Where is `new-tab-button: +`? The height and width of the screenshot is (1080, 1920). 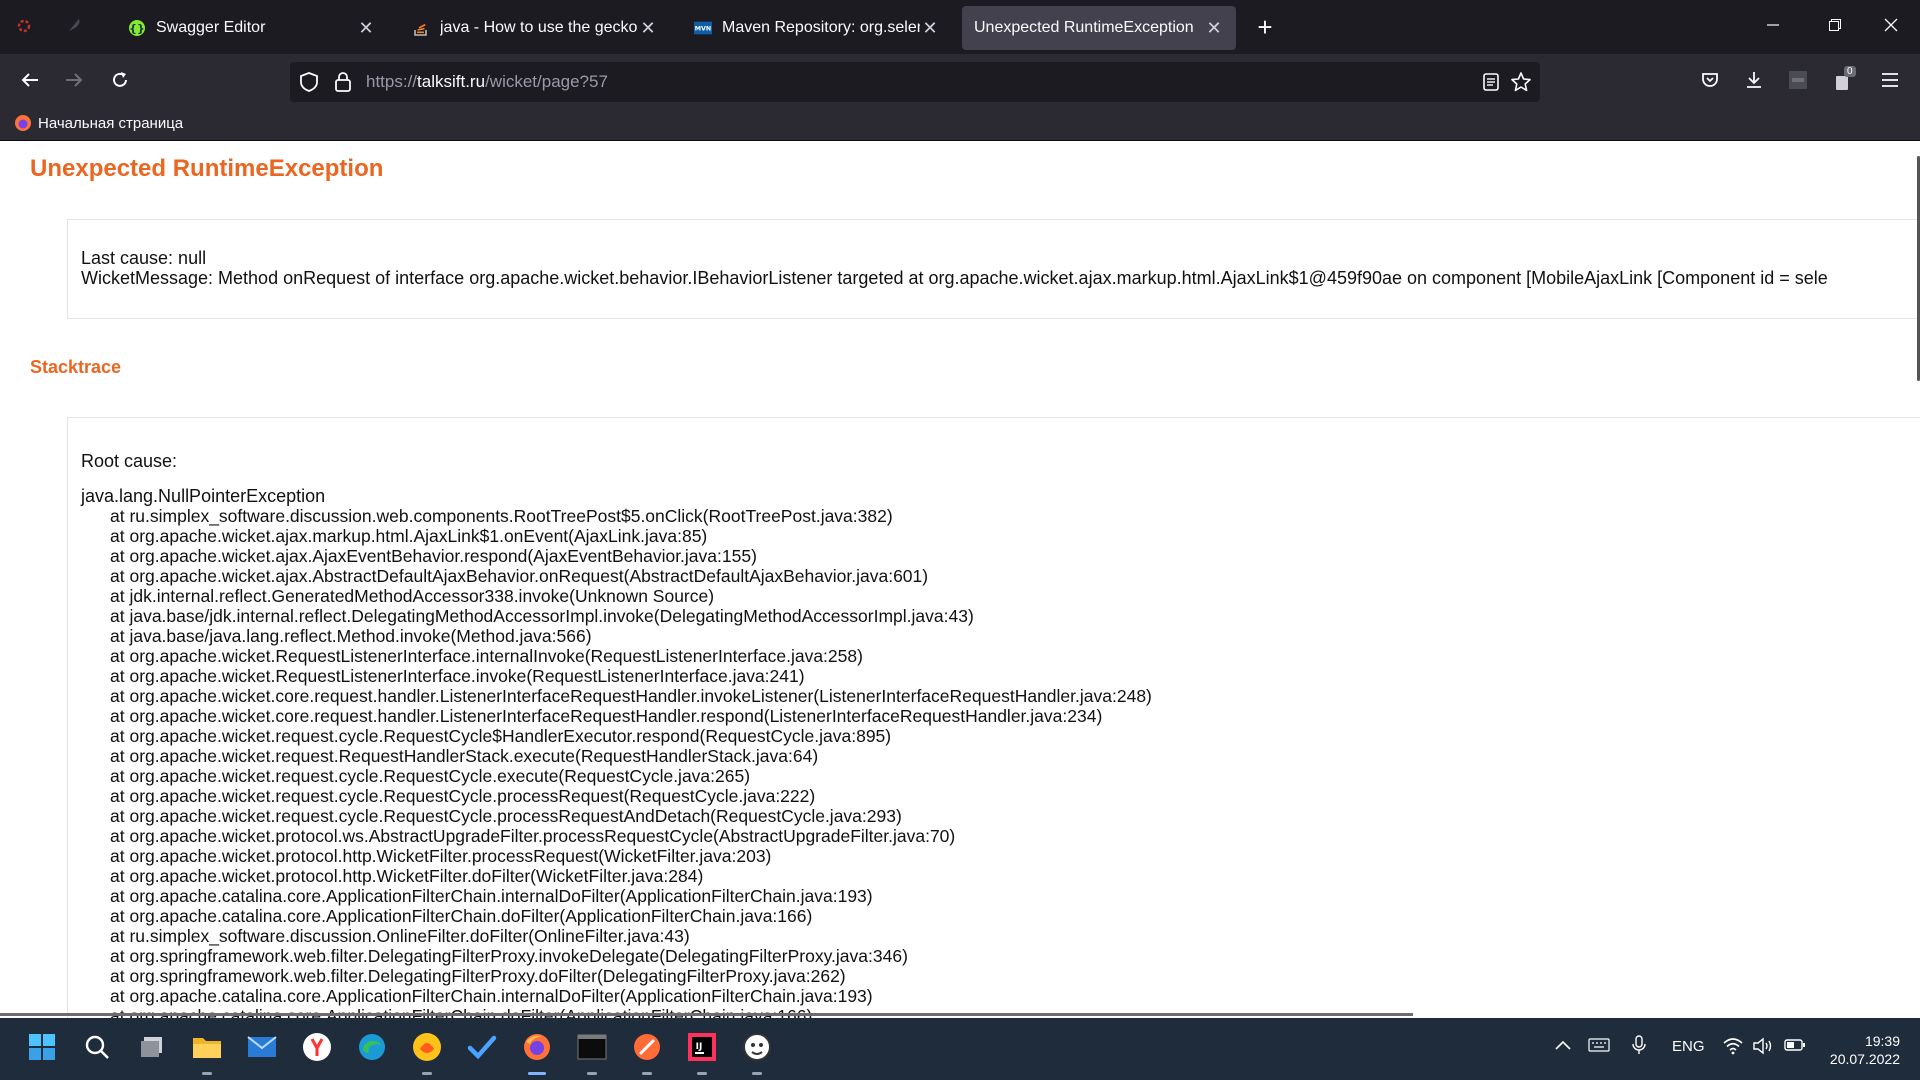
new-tab-button: + is located at coordinates (1265, 27).